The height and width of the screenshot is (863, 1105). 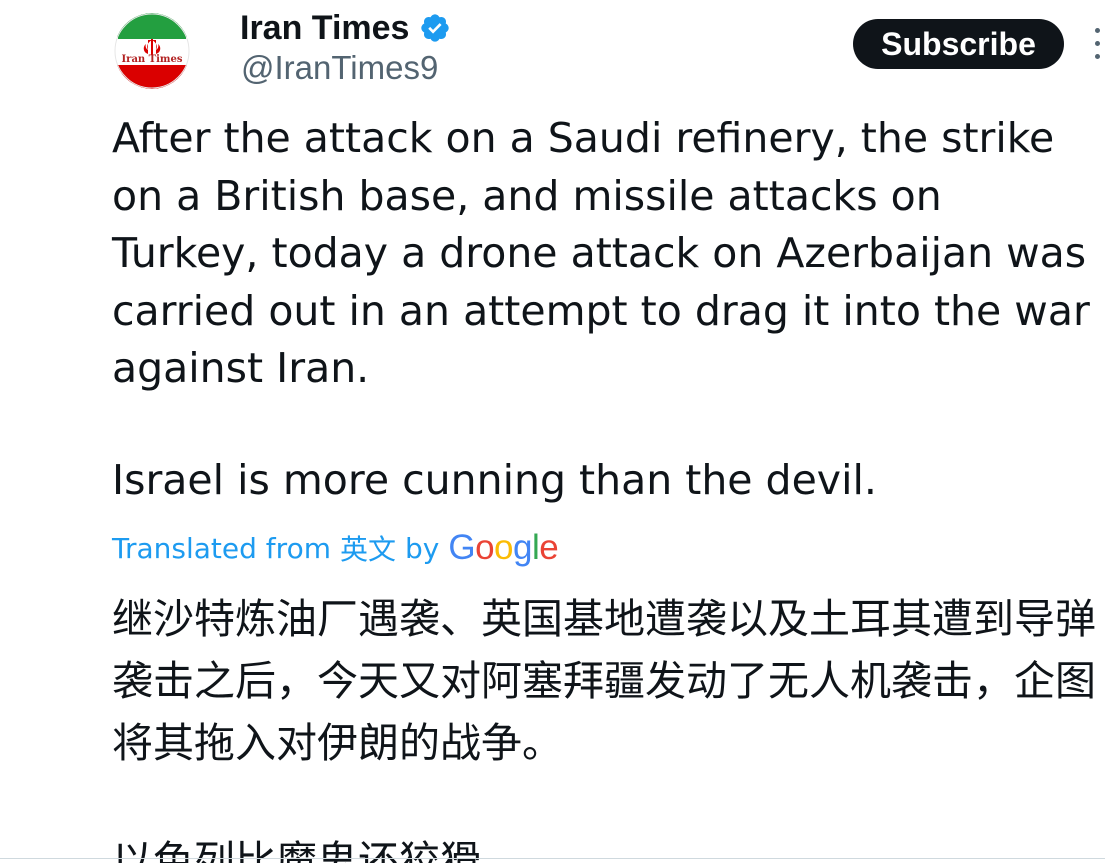 I want to click on translated-by: by, so click(x=422, y=548).